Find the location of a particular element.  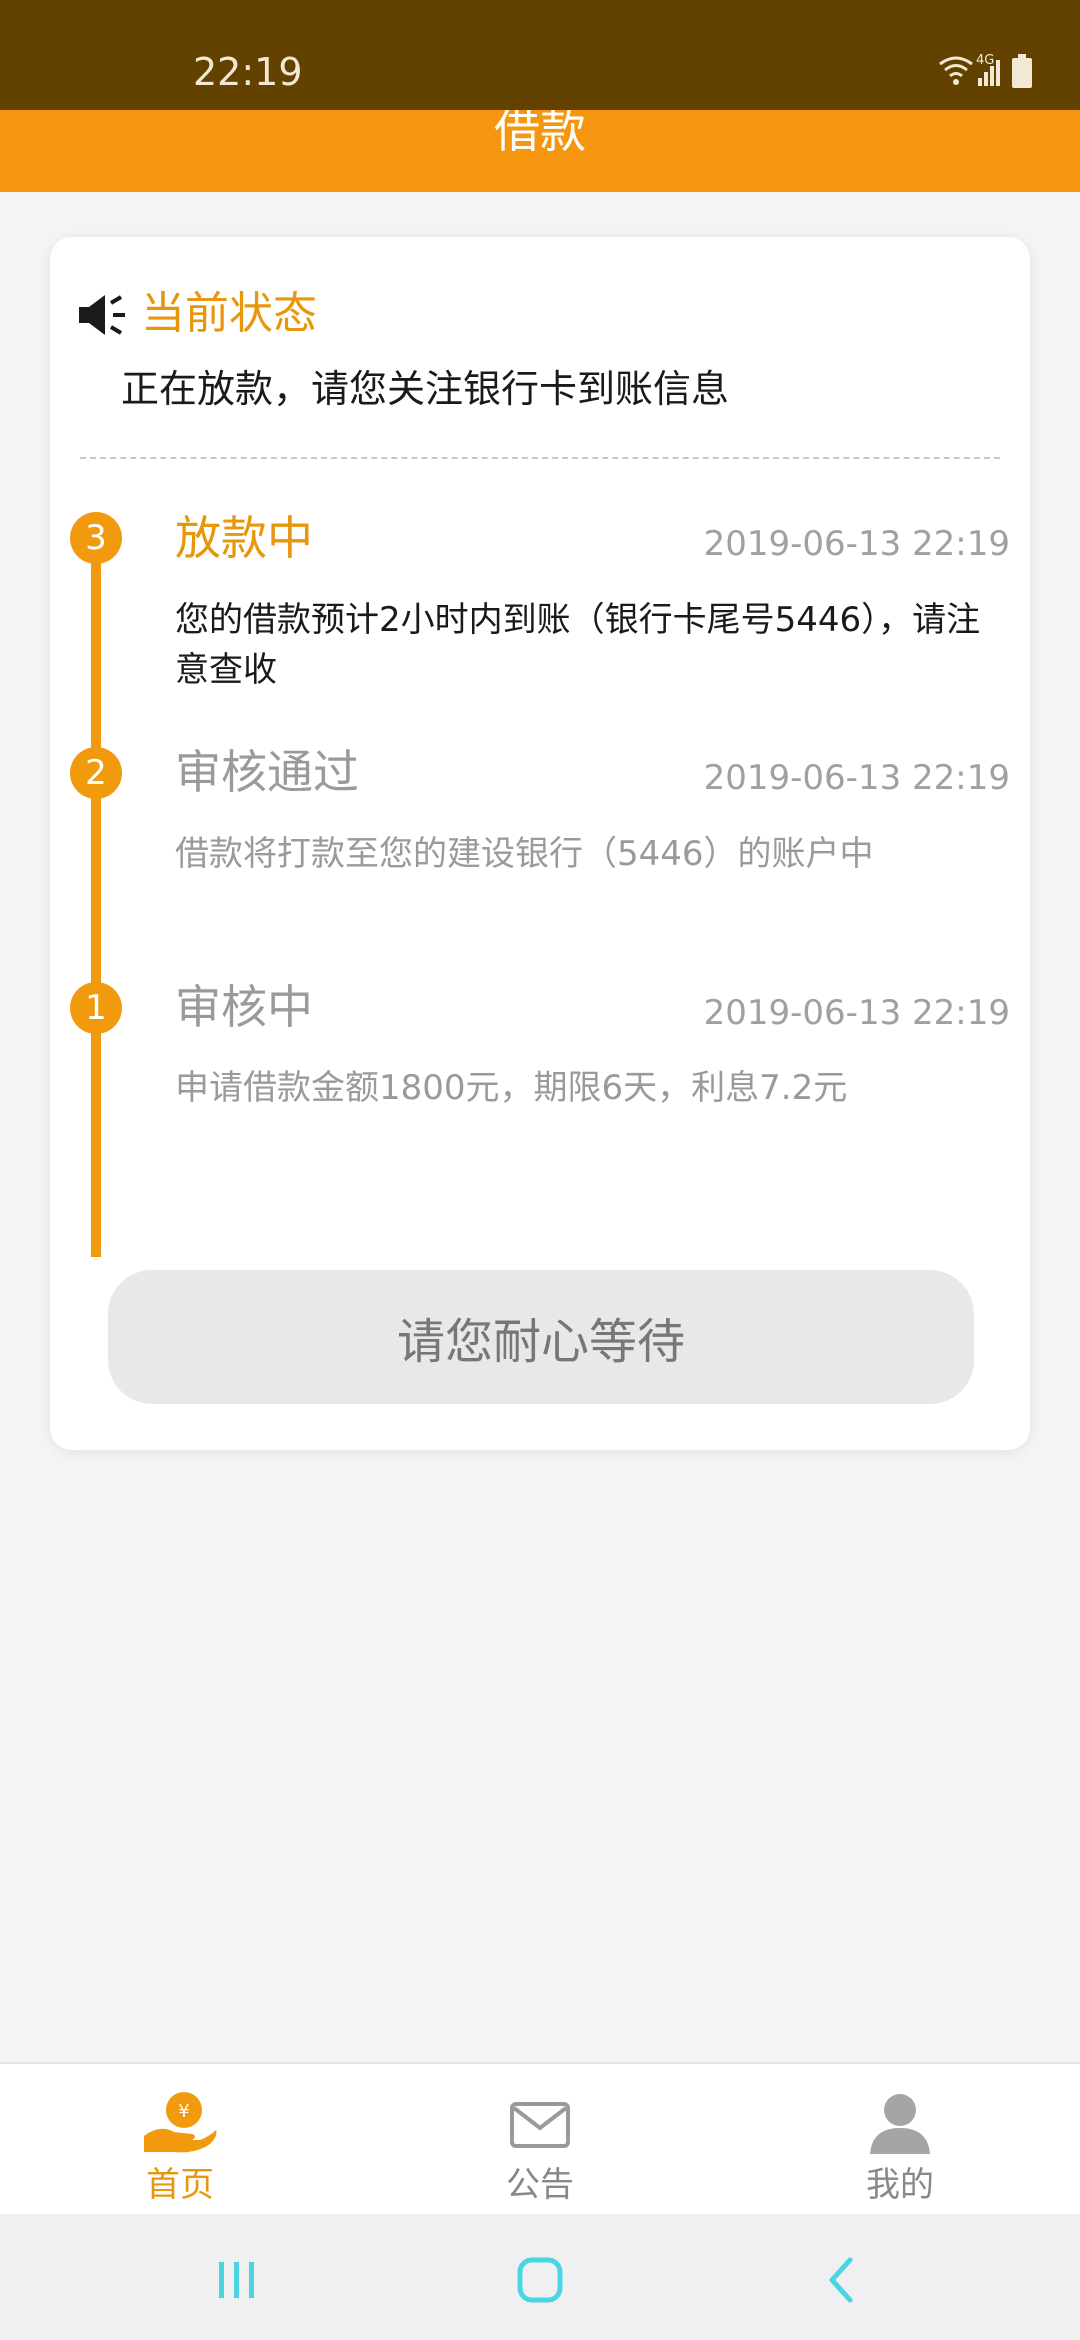

home-icon is located at coordinates (540, 2280).